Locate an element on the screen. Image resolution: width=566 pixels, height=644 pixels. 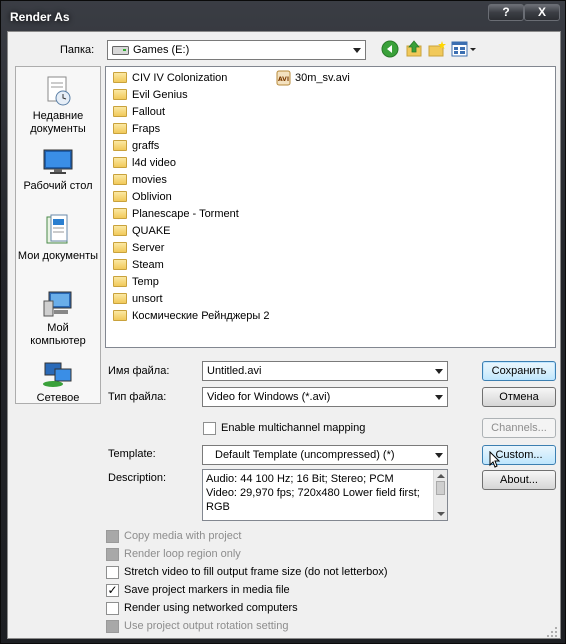
template-value: Default Template (uncompressed) (*) is located at coordinates (305, 455).